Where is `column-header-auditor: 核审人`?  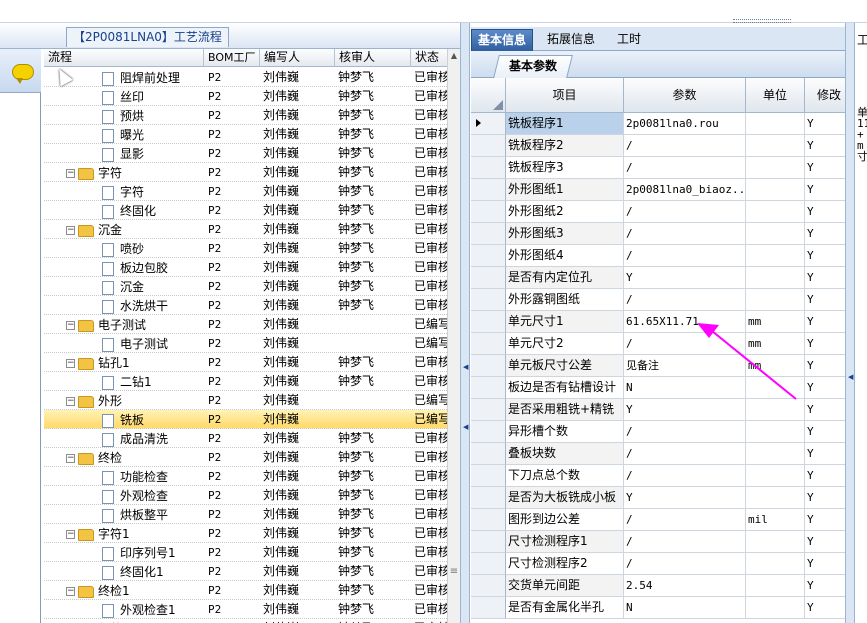
column-header-auditor: 核审人 is located at coordinates (373, 58).